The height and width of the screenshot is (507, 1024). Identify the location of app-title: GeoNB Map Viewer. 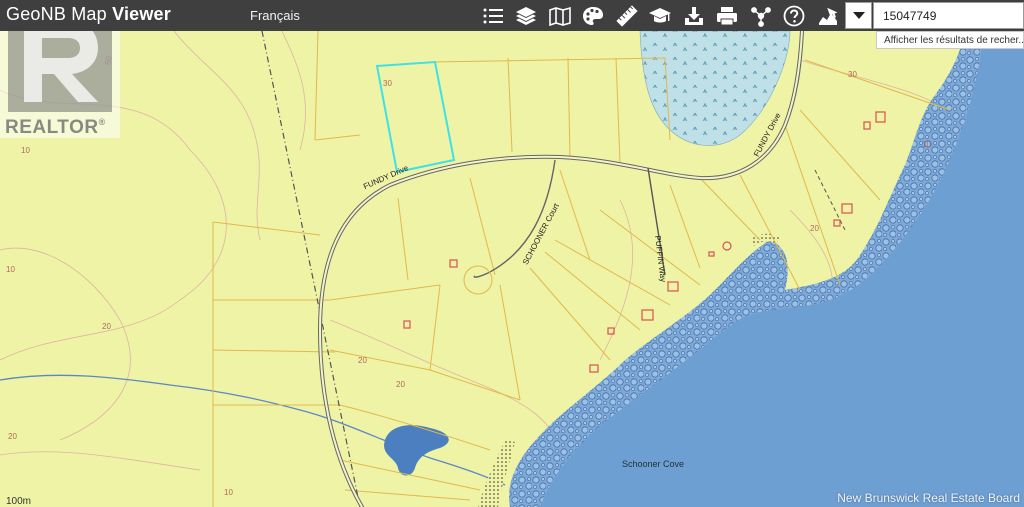
(88, 14).